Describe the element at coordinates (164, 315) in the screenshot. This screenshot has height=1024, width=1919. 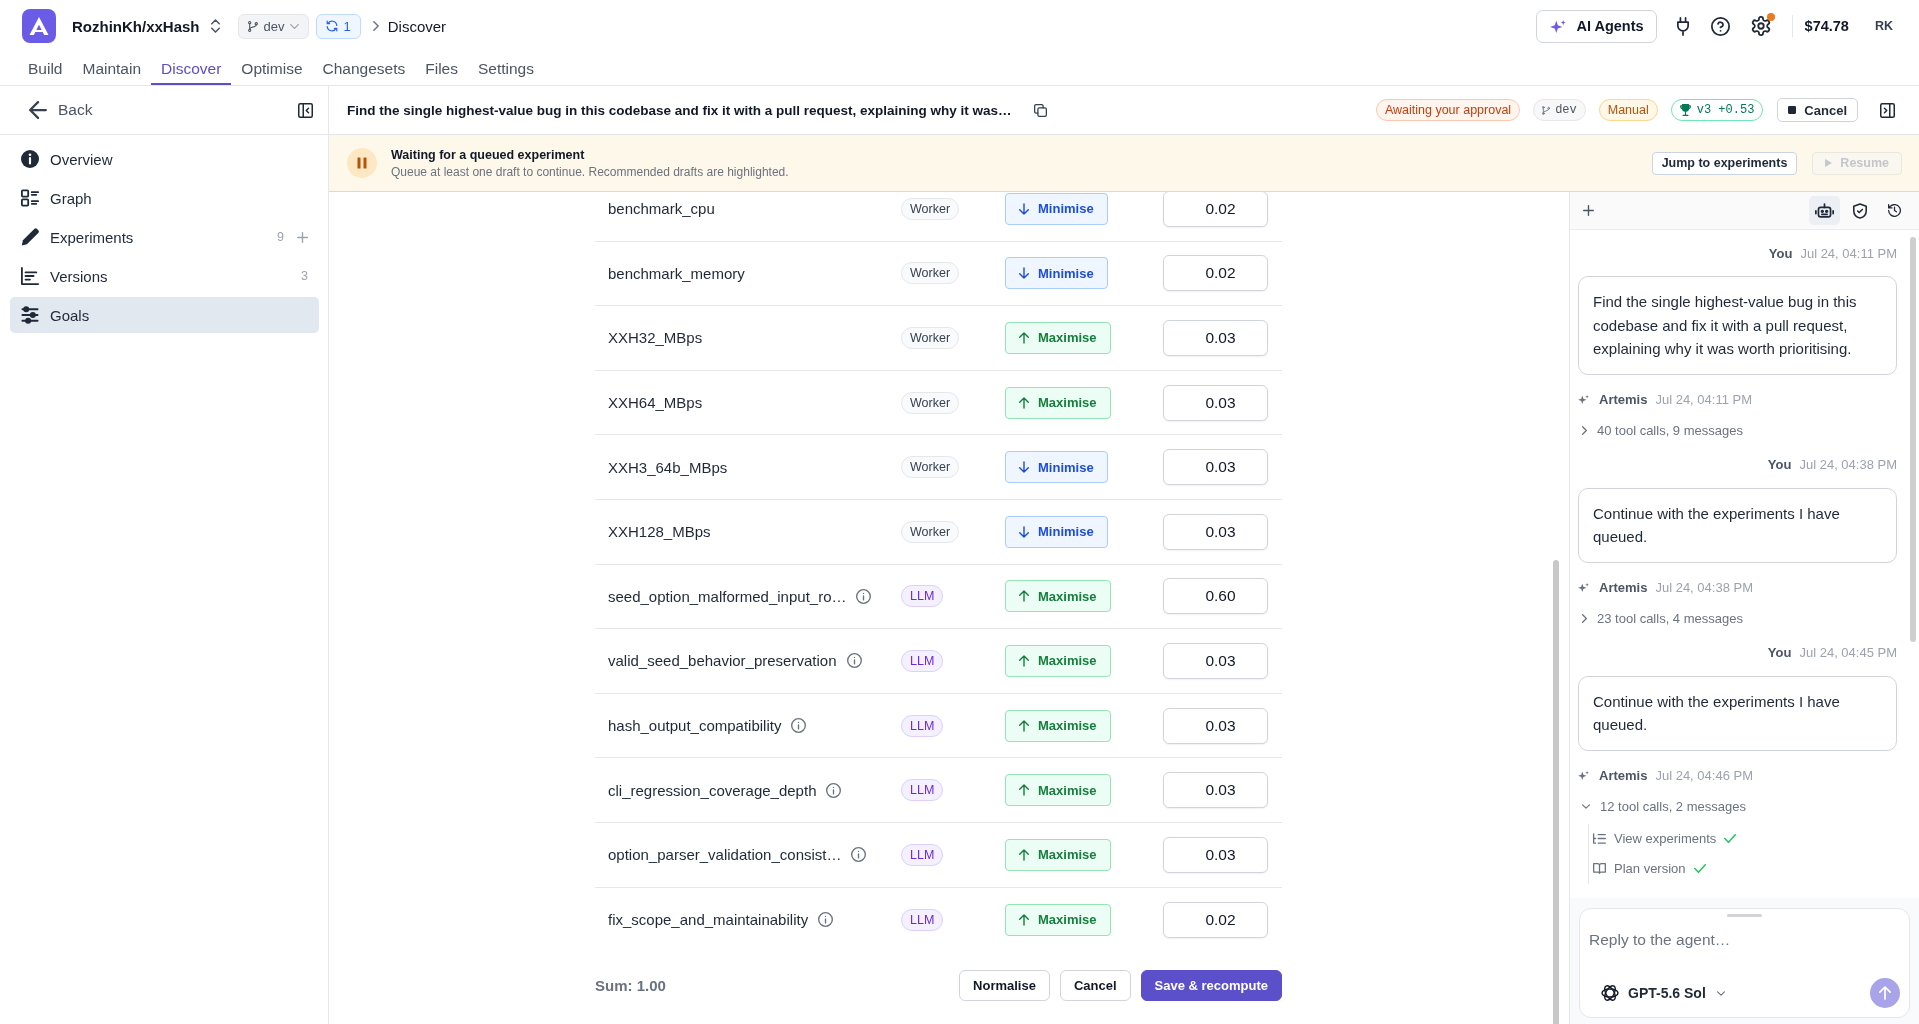
I see `sidebar-item: Goals` at that location.